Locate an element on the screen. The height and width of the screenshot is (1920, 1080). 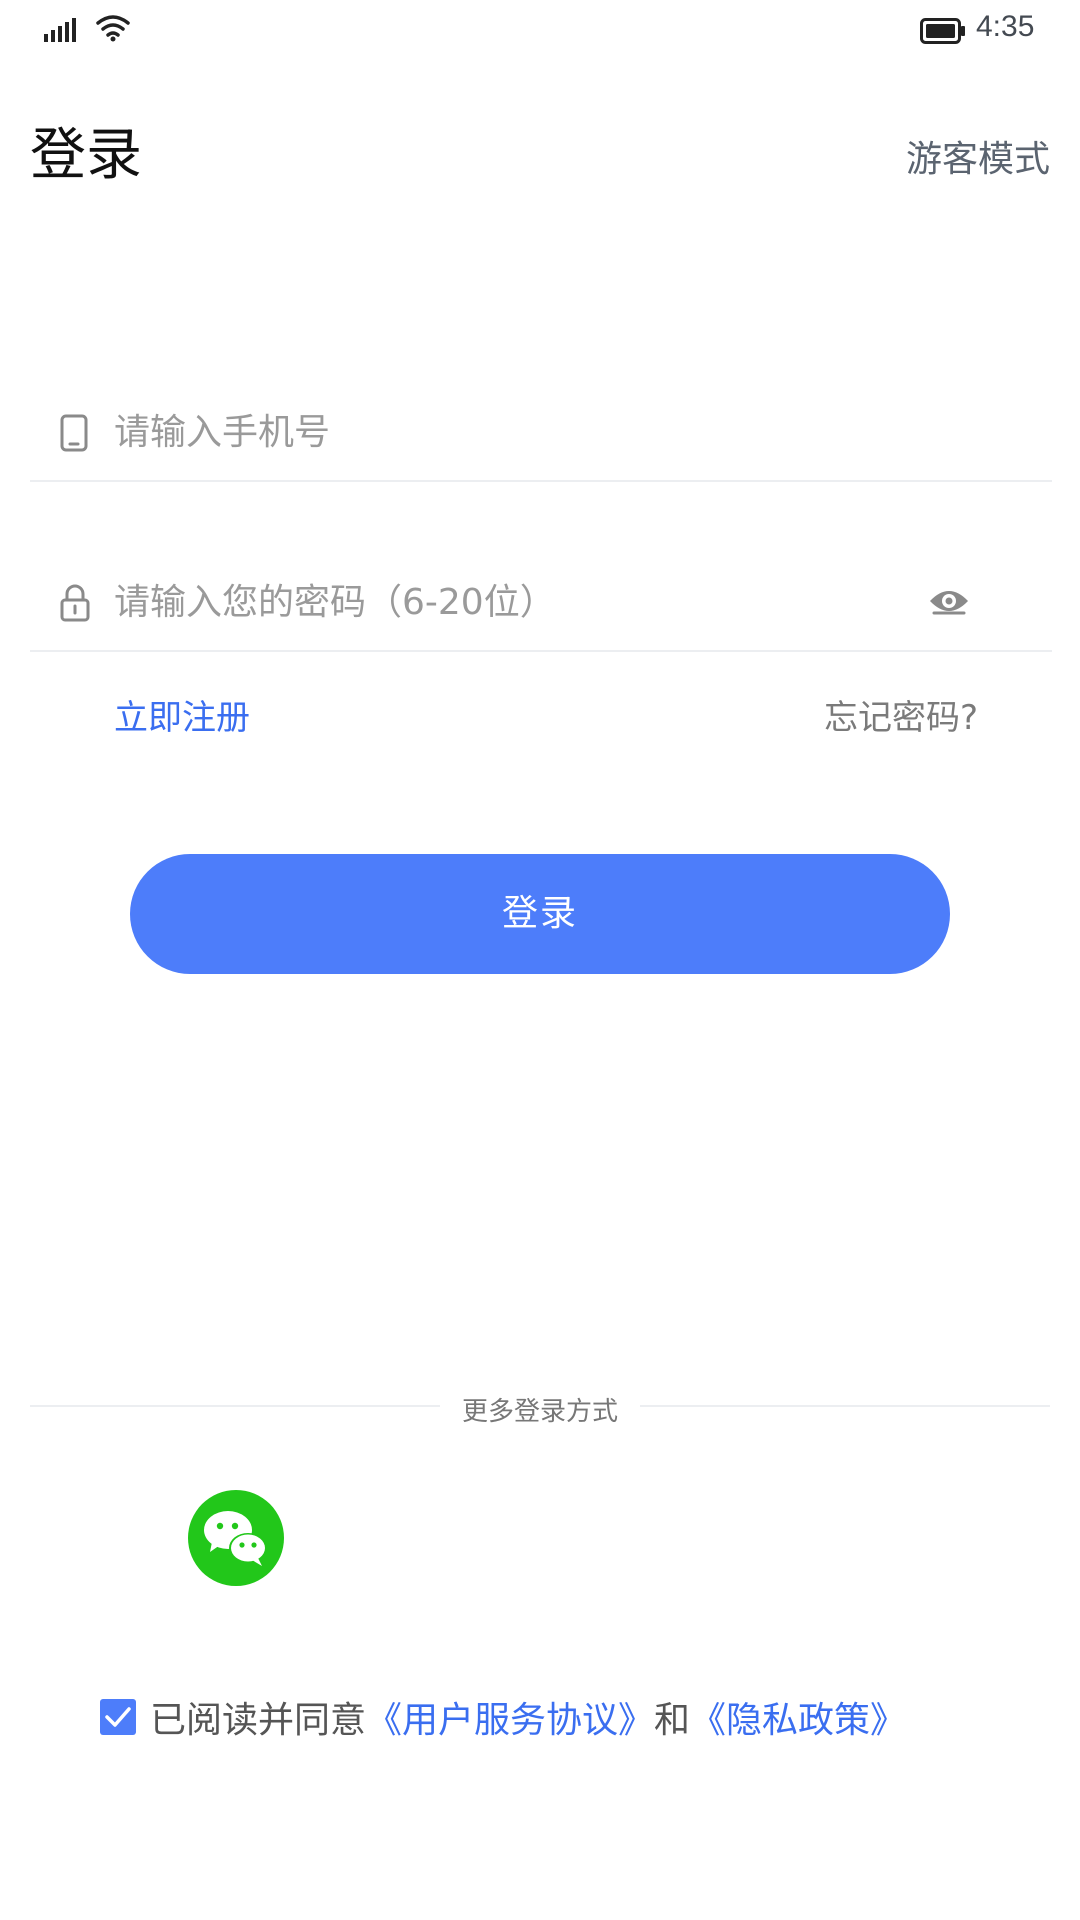
phone-icon is located at coordinates (74, 435).